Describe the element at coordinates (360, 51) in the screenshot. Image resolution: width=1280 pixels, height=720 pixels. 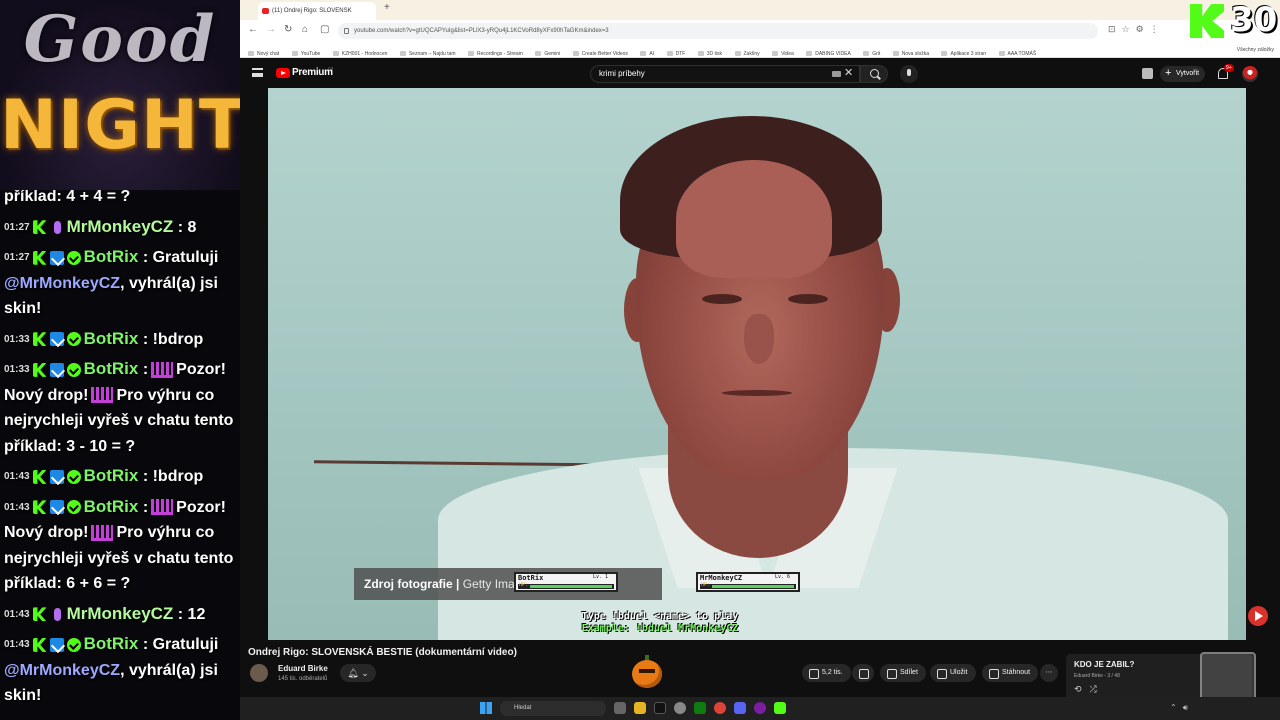
I see `bookmark-item: KZH001 - Hodnocen` at that location.